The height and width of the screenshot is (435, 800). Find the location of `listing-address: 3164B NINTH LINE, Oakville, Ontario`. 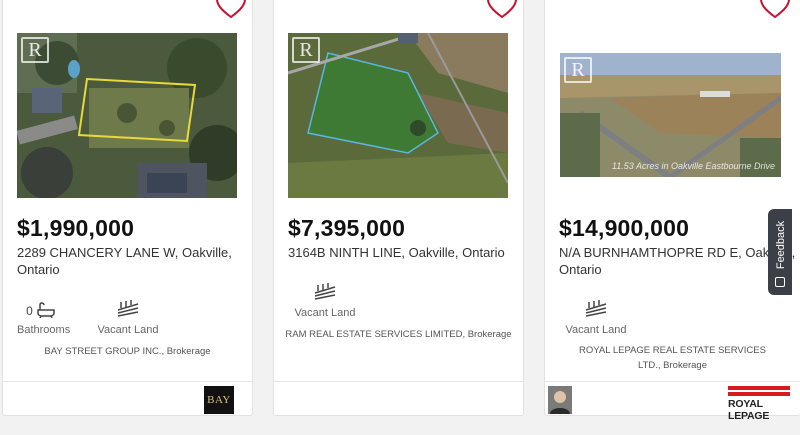

listing-address: 3164B NINTH LINE, Oakville, Ontario is located at coordinates (404, 252).